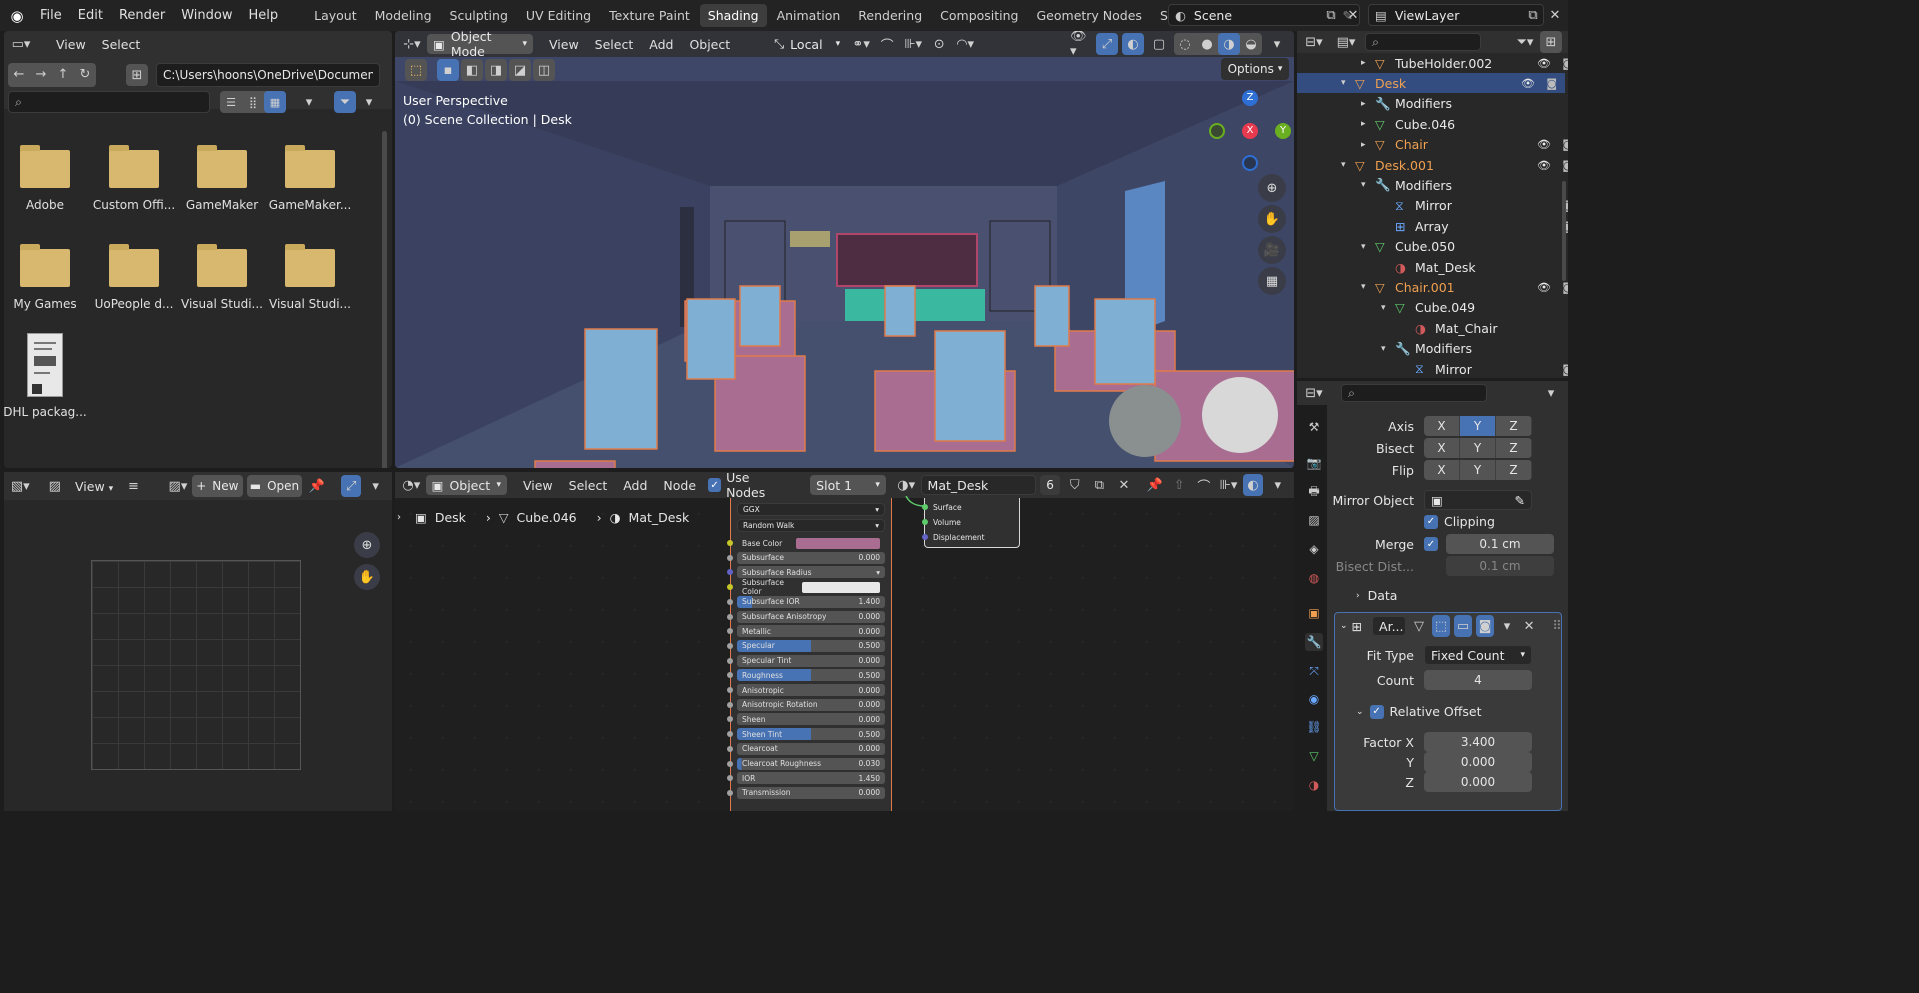  Describe the element at coordinates (1314, 727) in the screenshot. I see `constraints-tab-icon: ⛓` at that location.